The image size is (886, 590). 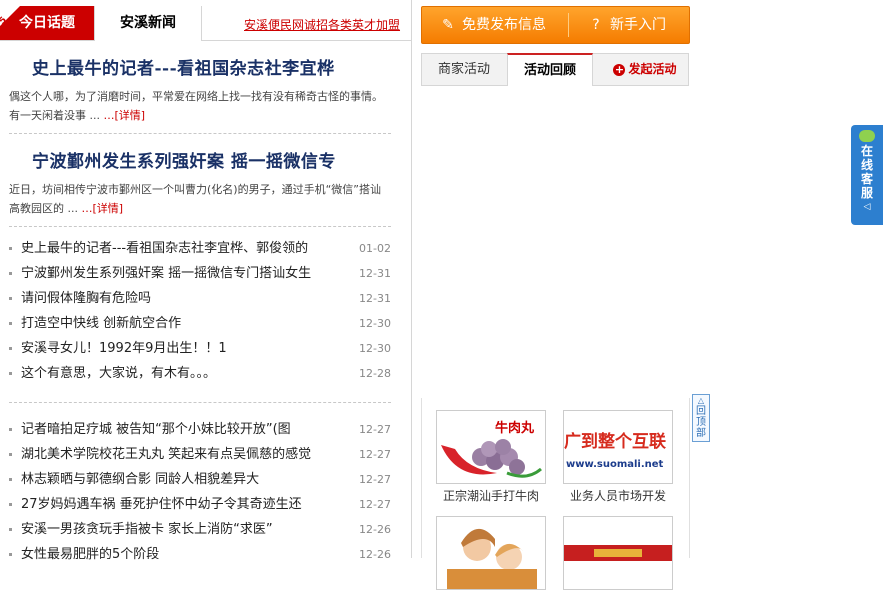 I want to click on list-item: 请问假体隆胸有危险吗 12-31, so click(x=200, y=298).